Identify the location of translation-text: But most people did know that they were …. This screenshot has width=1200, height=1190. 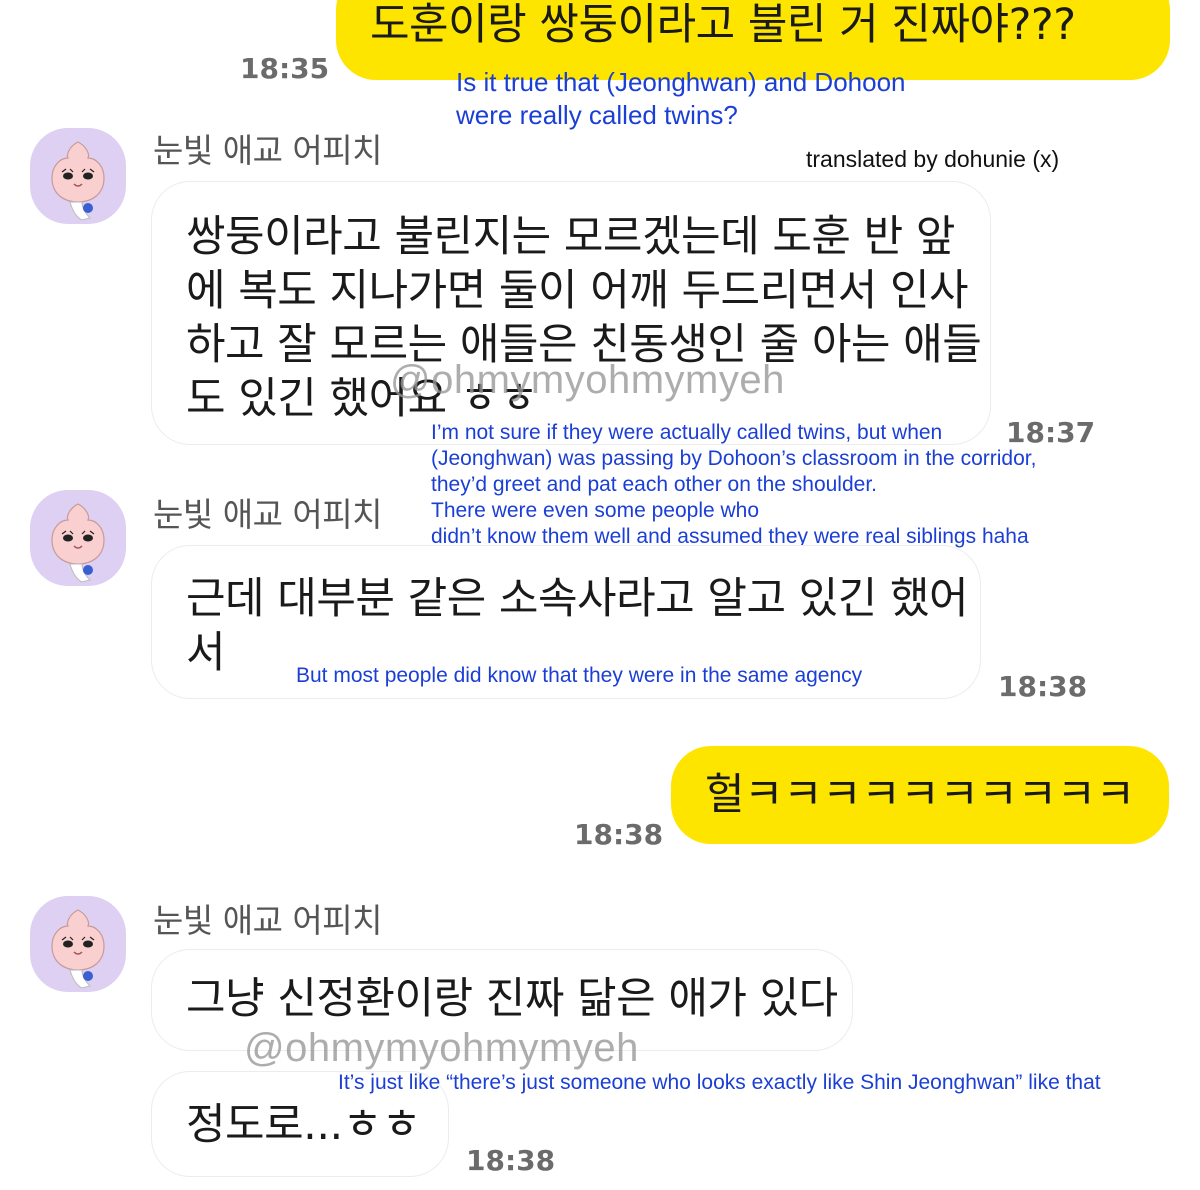
(579, 675).